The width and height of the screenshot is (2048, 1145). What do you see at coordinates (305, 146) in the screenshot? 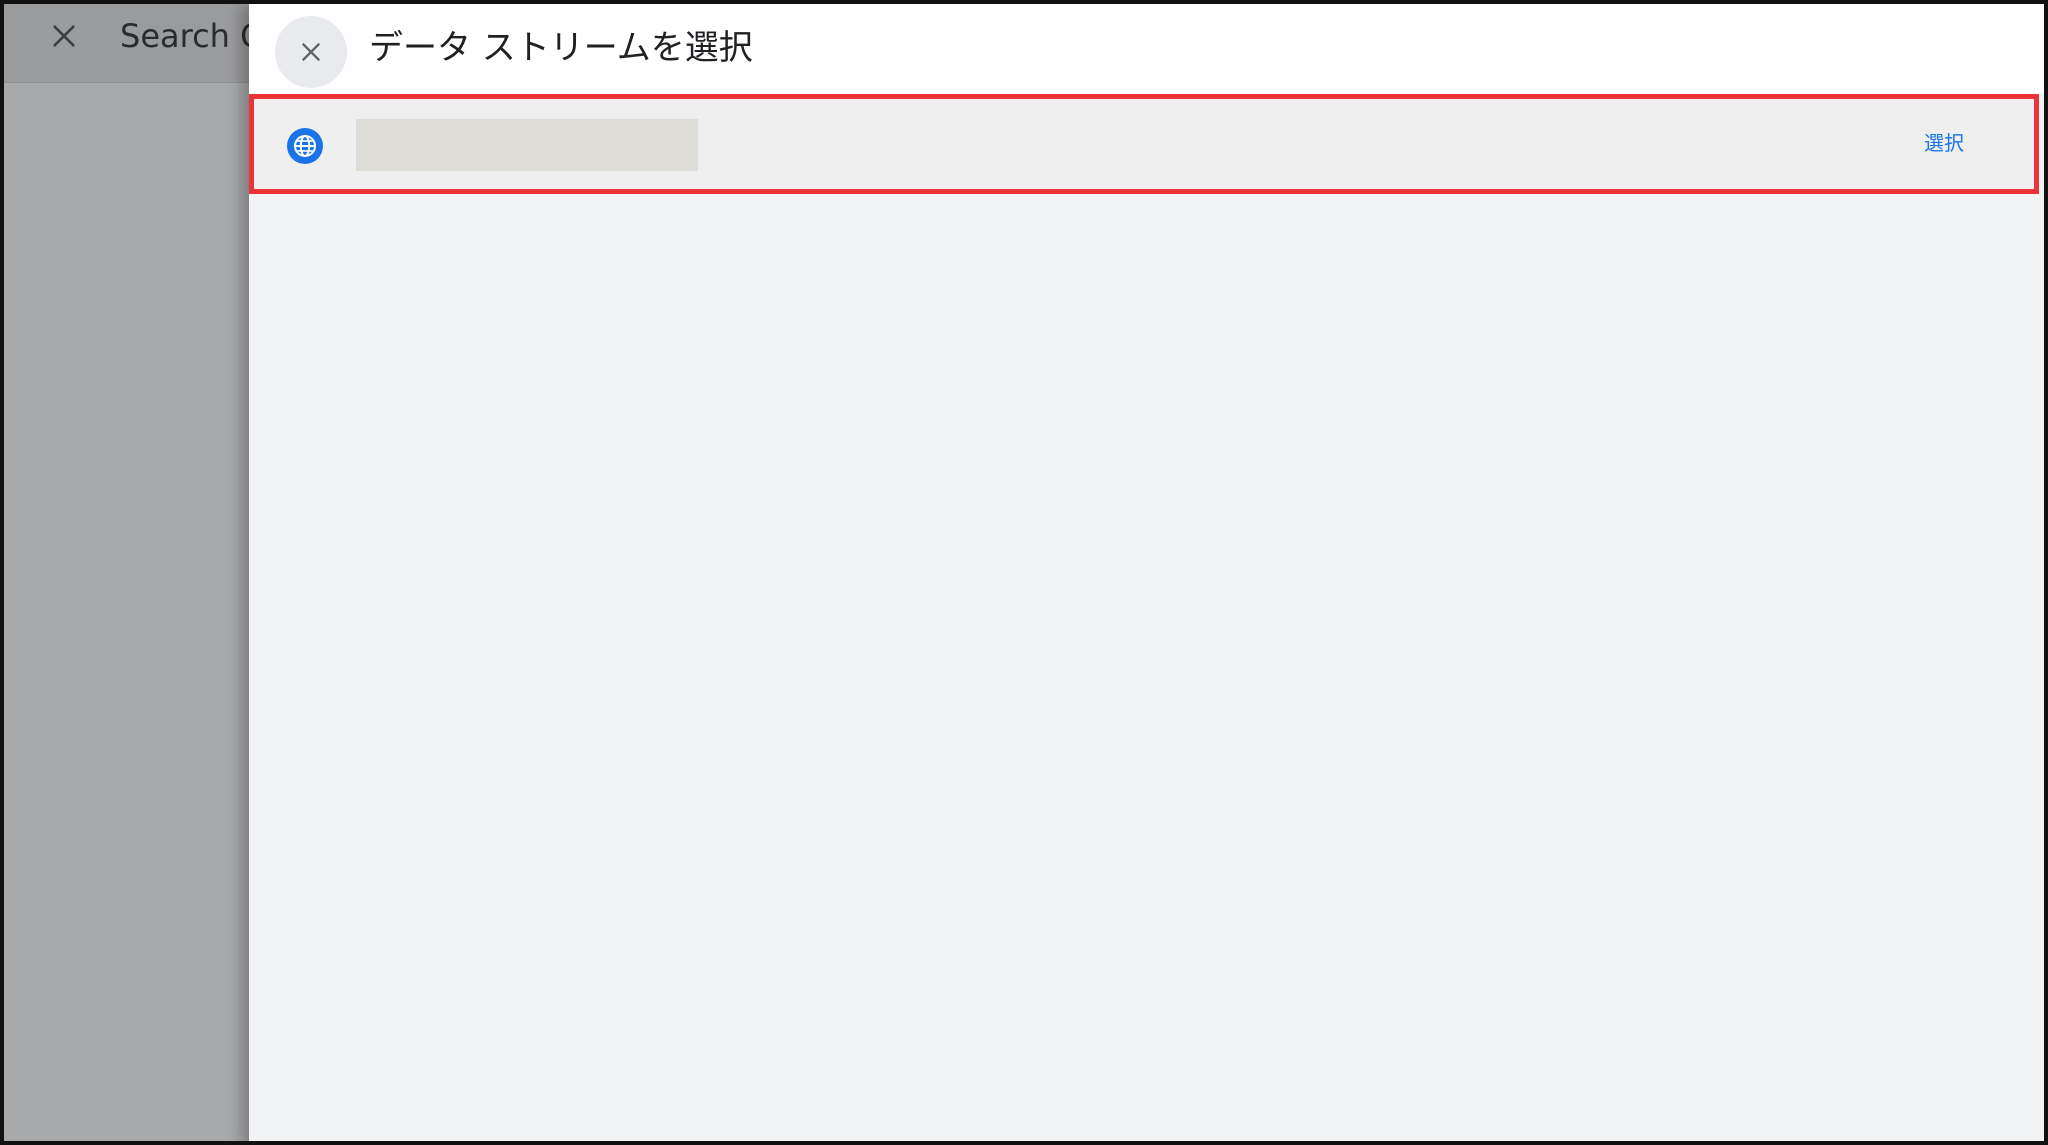
I see `globe-icon` at bounding box center [305, 146].